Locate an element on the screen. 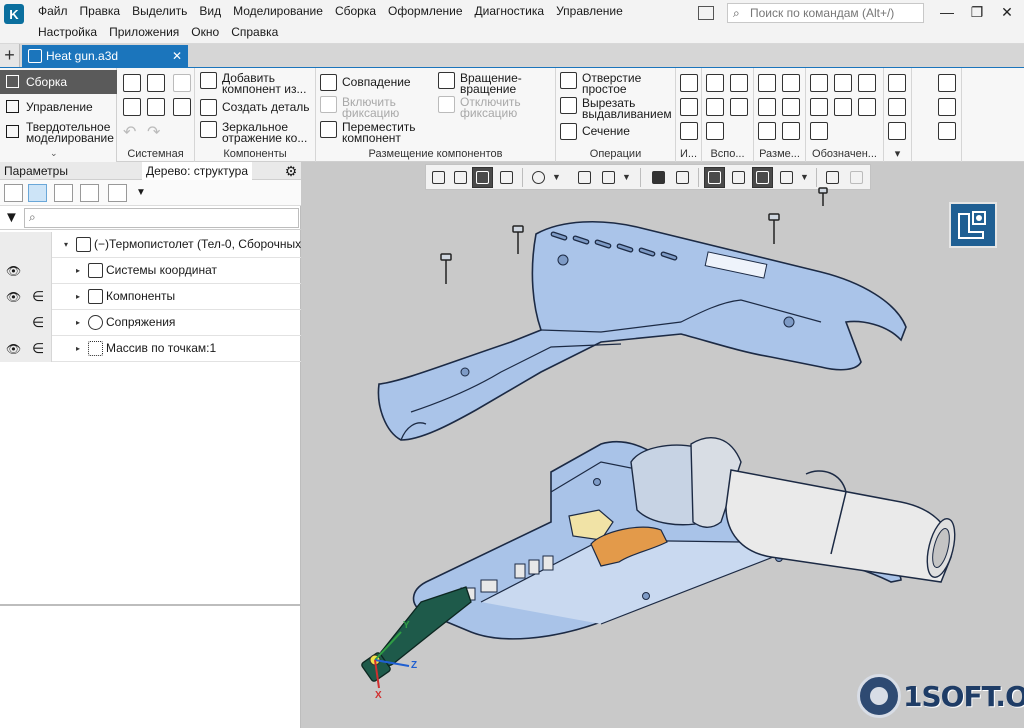 This screenshot has width=1024, height=728. tree-options-icon is located at coordinates (117, 193).